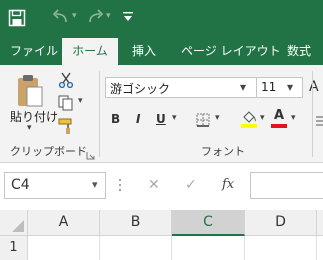 The image size is (323, 260). Describe the element at coordinates (181, 87) in the screenshot. I see `font-name-combobox: 游ゴシック ▾` at that location.